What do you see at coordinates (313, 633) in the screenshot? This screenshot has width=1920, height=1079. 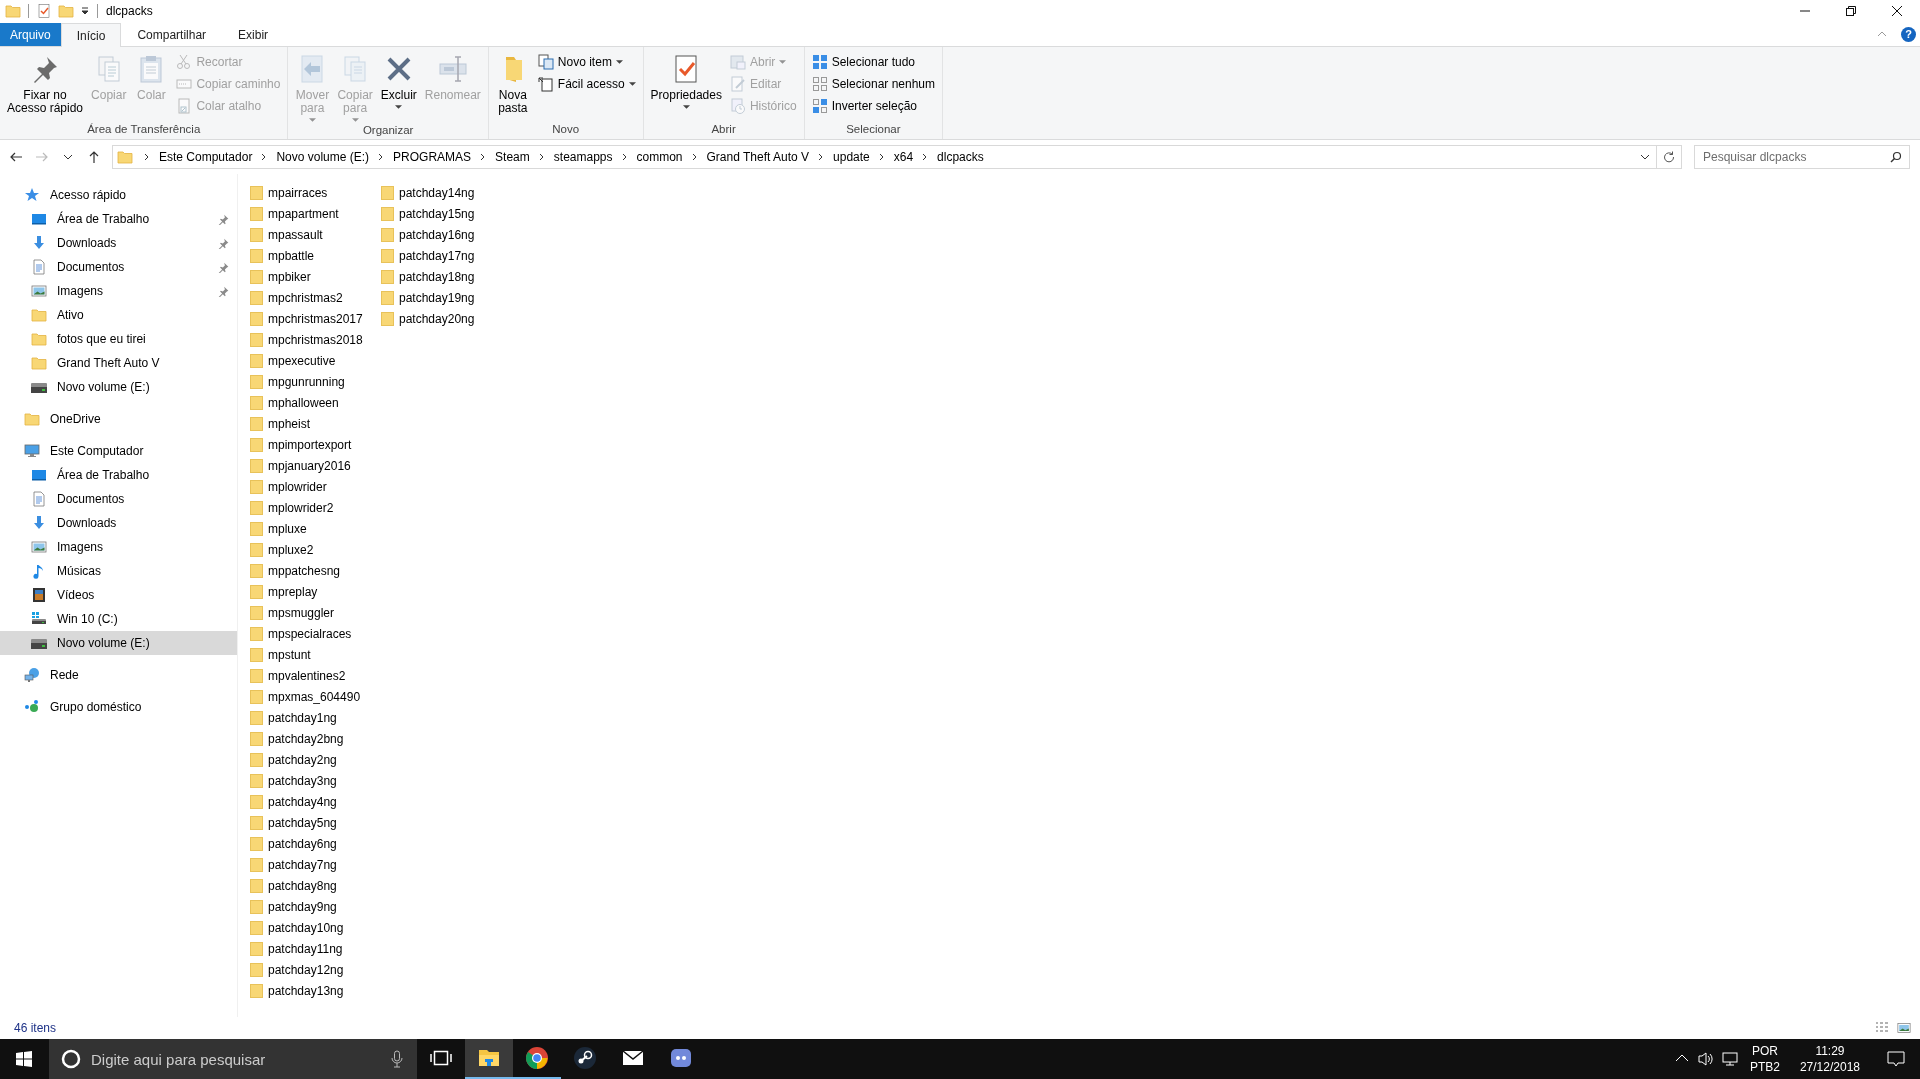 I see `folder-item: mpspecialraces` at bounding box center [313, 633].